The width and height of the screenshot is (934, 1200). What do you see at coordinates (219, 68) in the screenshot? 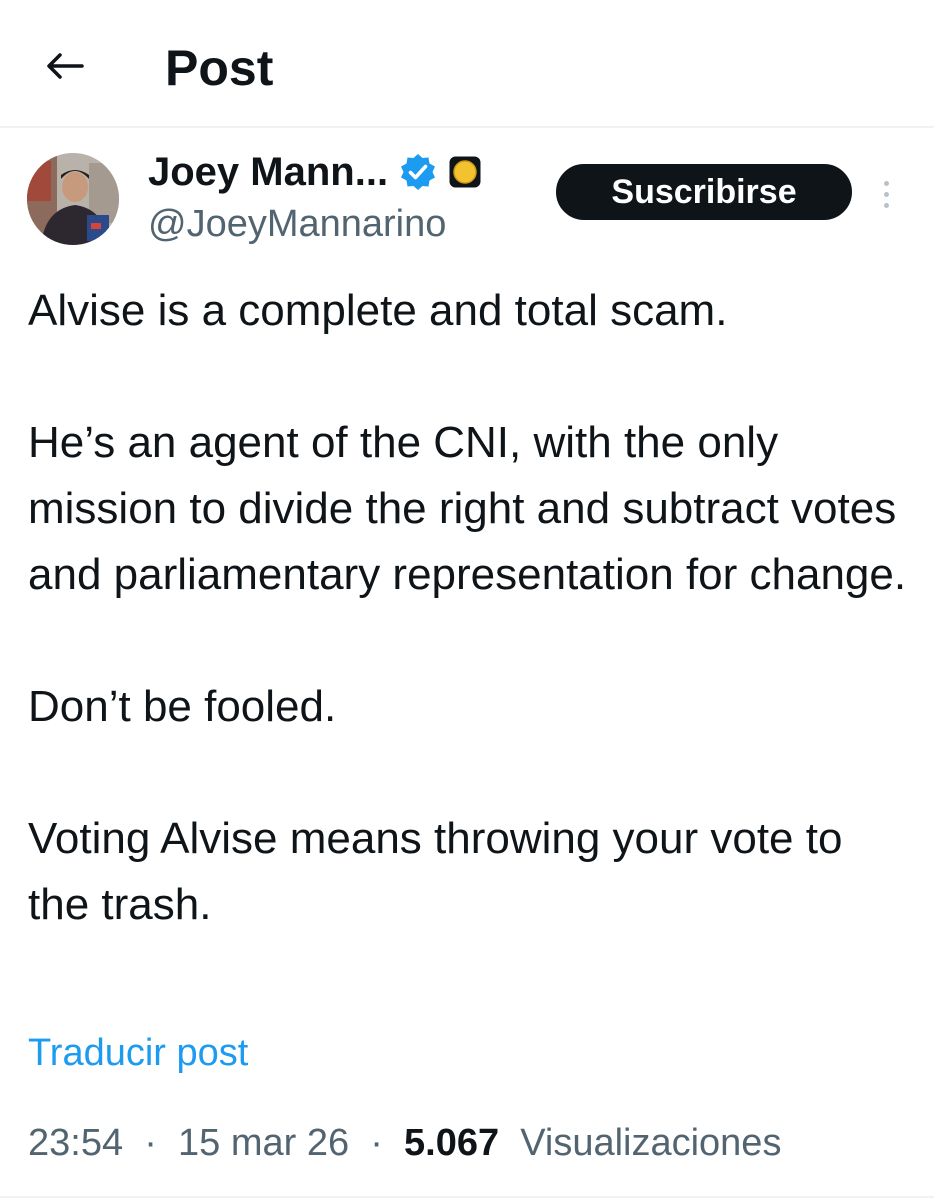
I see `page-title: Post` at bounding box center [219, 68].